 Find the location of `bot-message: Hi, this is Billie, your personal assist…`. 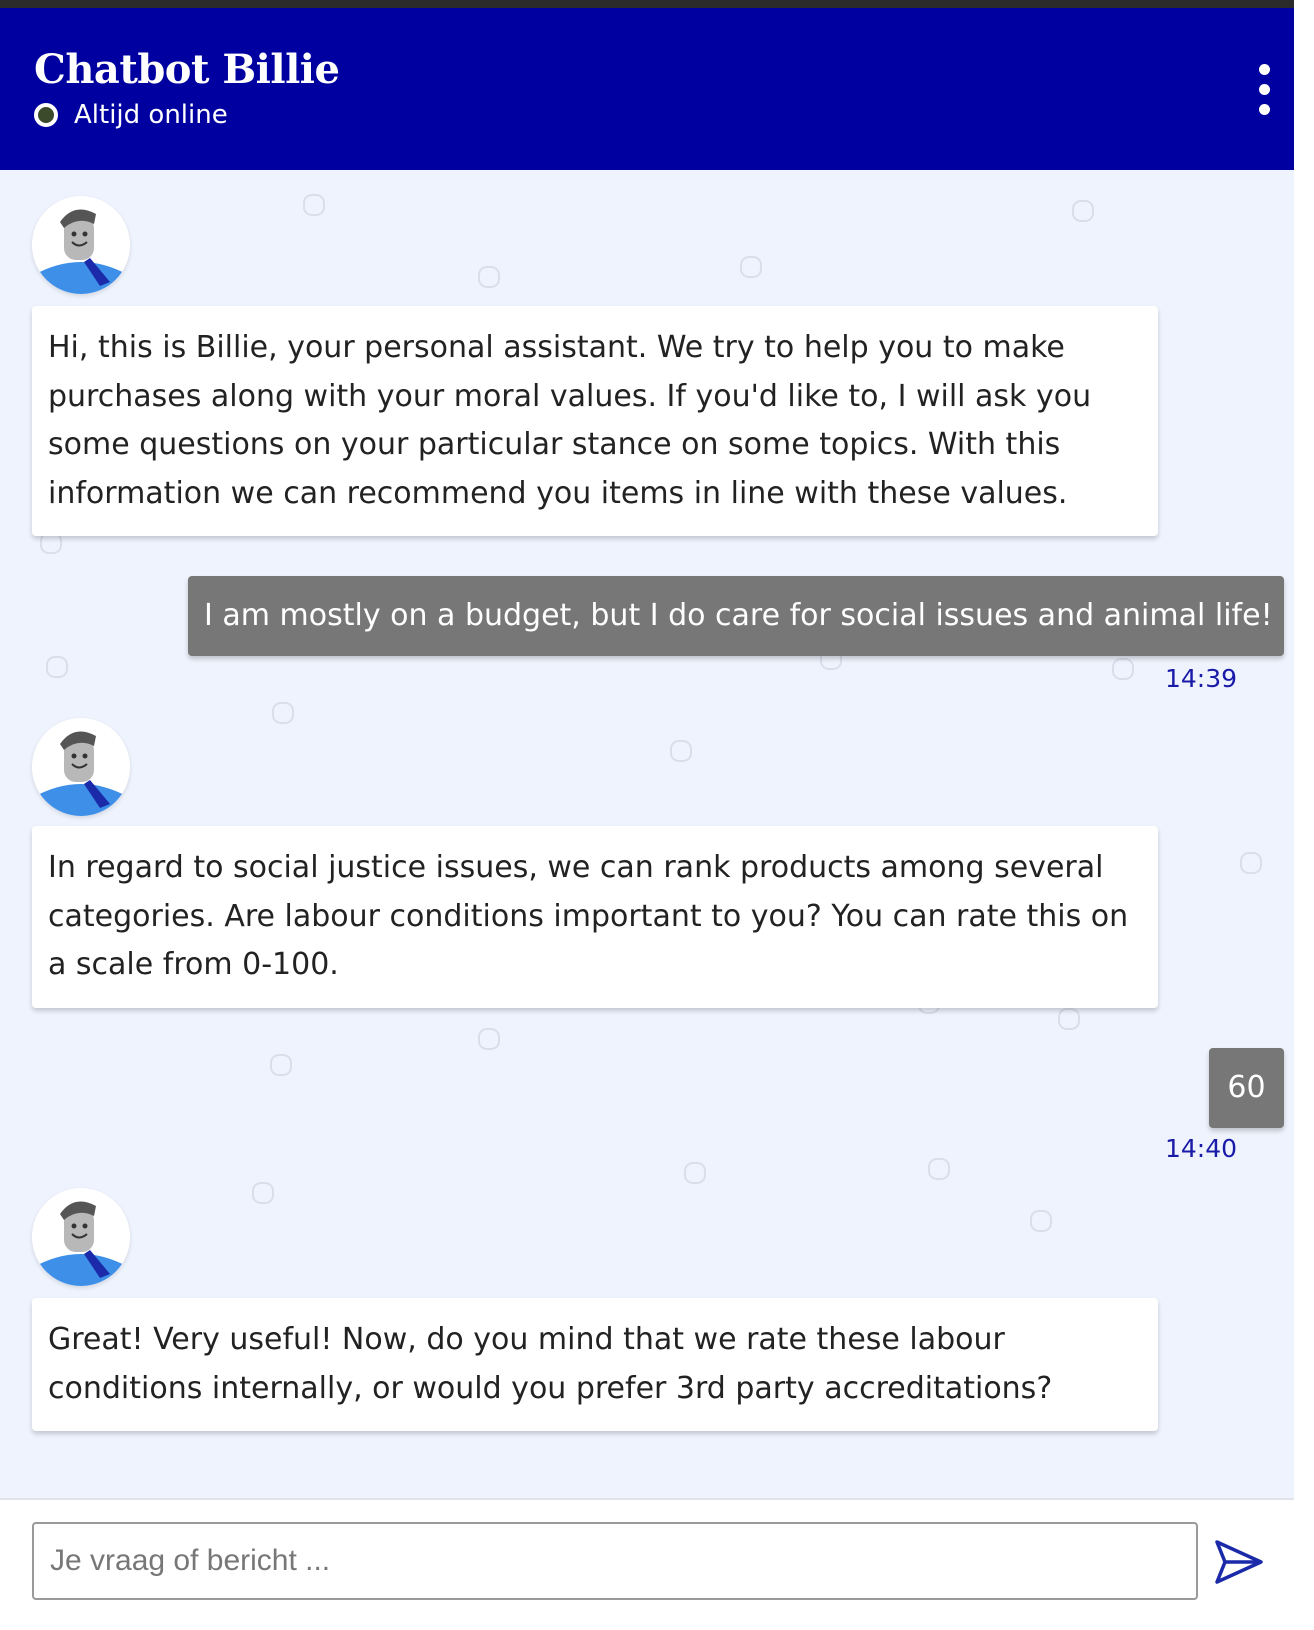

bot-message: Hi, this is Billie, your personal assist… is located at coordinates (595, 421).